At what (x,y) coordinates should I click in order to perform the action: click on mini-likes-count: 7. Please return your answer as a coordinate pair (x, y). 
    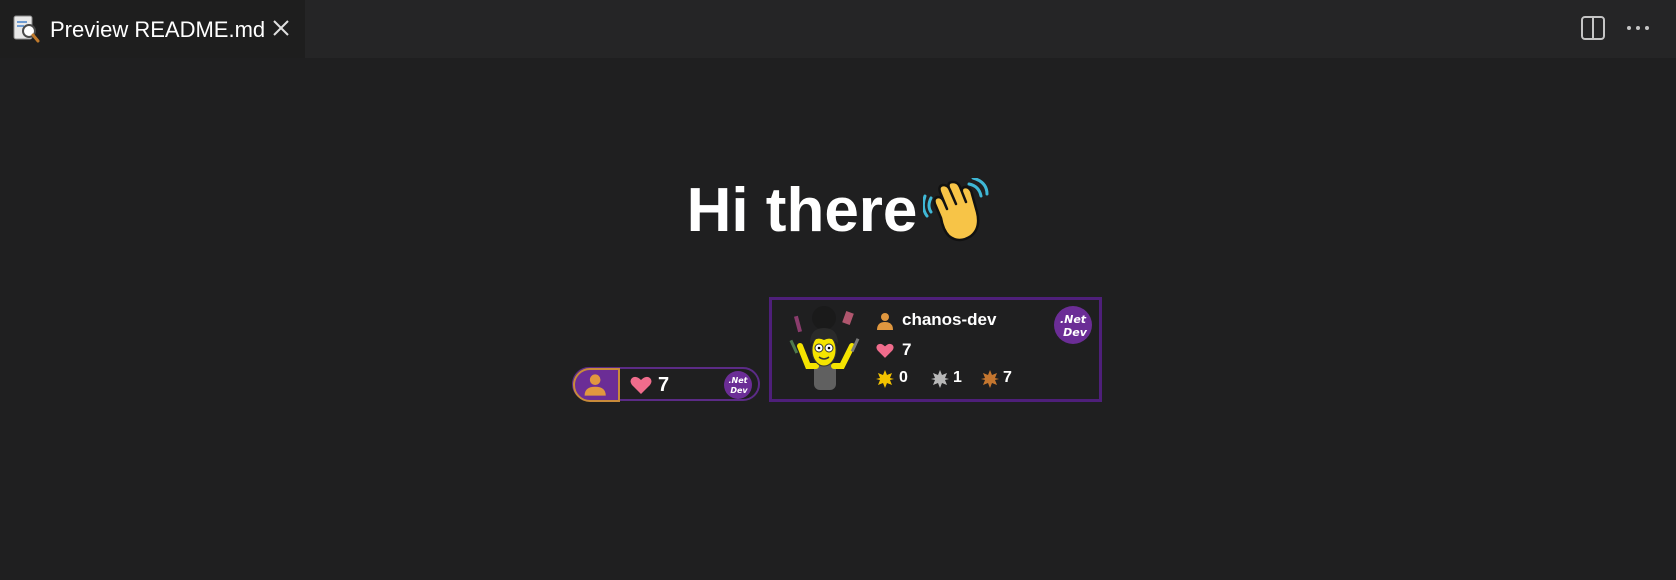
    Looking at the image, I should click on (664, 385).